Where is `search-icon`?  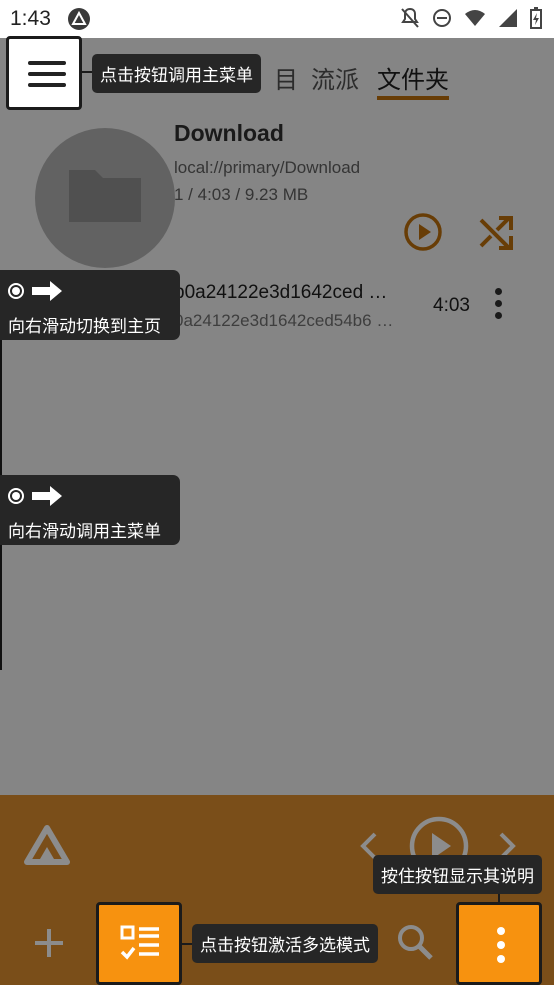
search-icon is located at coordinates (415, 942).